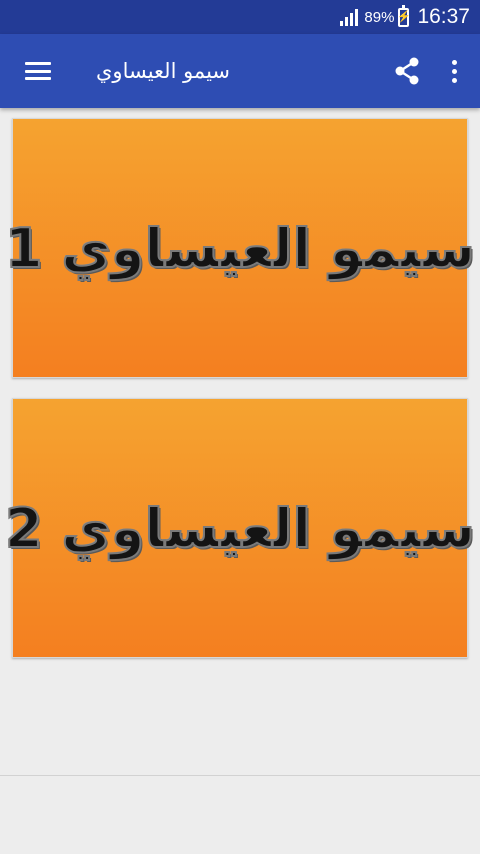  Describe the element at coordinates (349, 17) in the screenshot. I see `signal-icon` at that location.